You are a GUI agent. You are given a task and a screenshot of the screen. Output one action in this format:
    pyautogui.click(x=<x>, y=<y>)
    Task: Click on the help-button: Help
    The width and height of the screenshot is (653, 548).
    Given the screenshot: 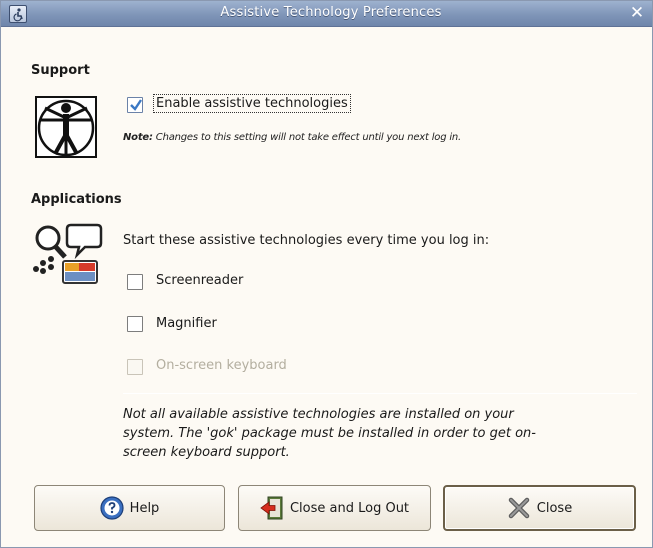 What is the action you would take?
    pyautogui.click(x=129, y=508)
    